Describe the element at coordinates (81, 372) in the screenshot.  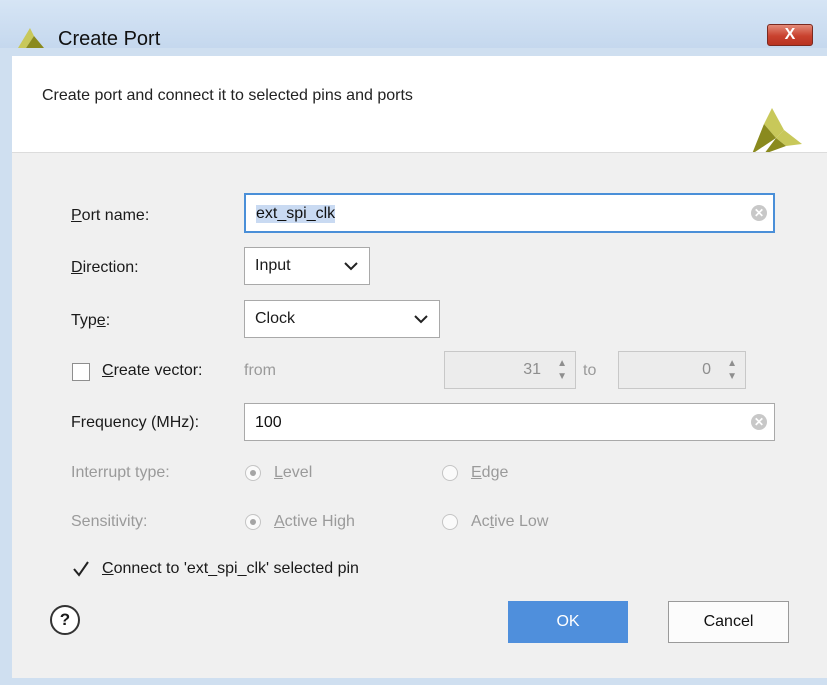
I see `create-vector-checkbox` at that location.